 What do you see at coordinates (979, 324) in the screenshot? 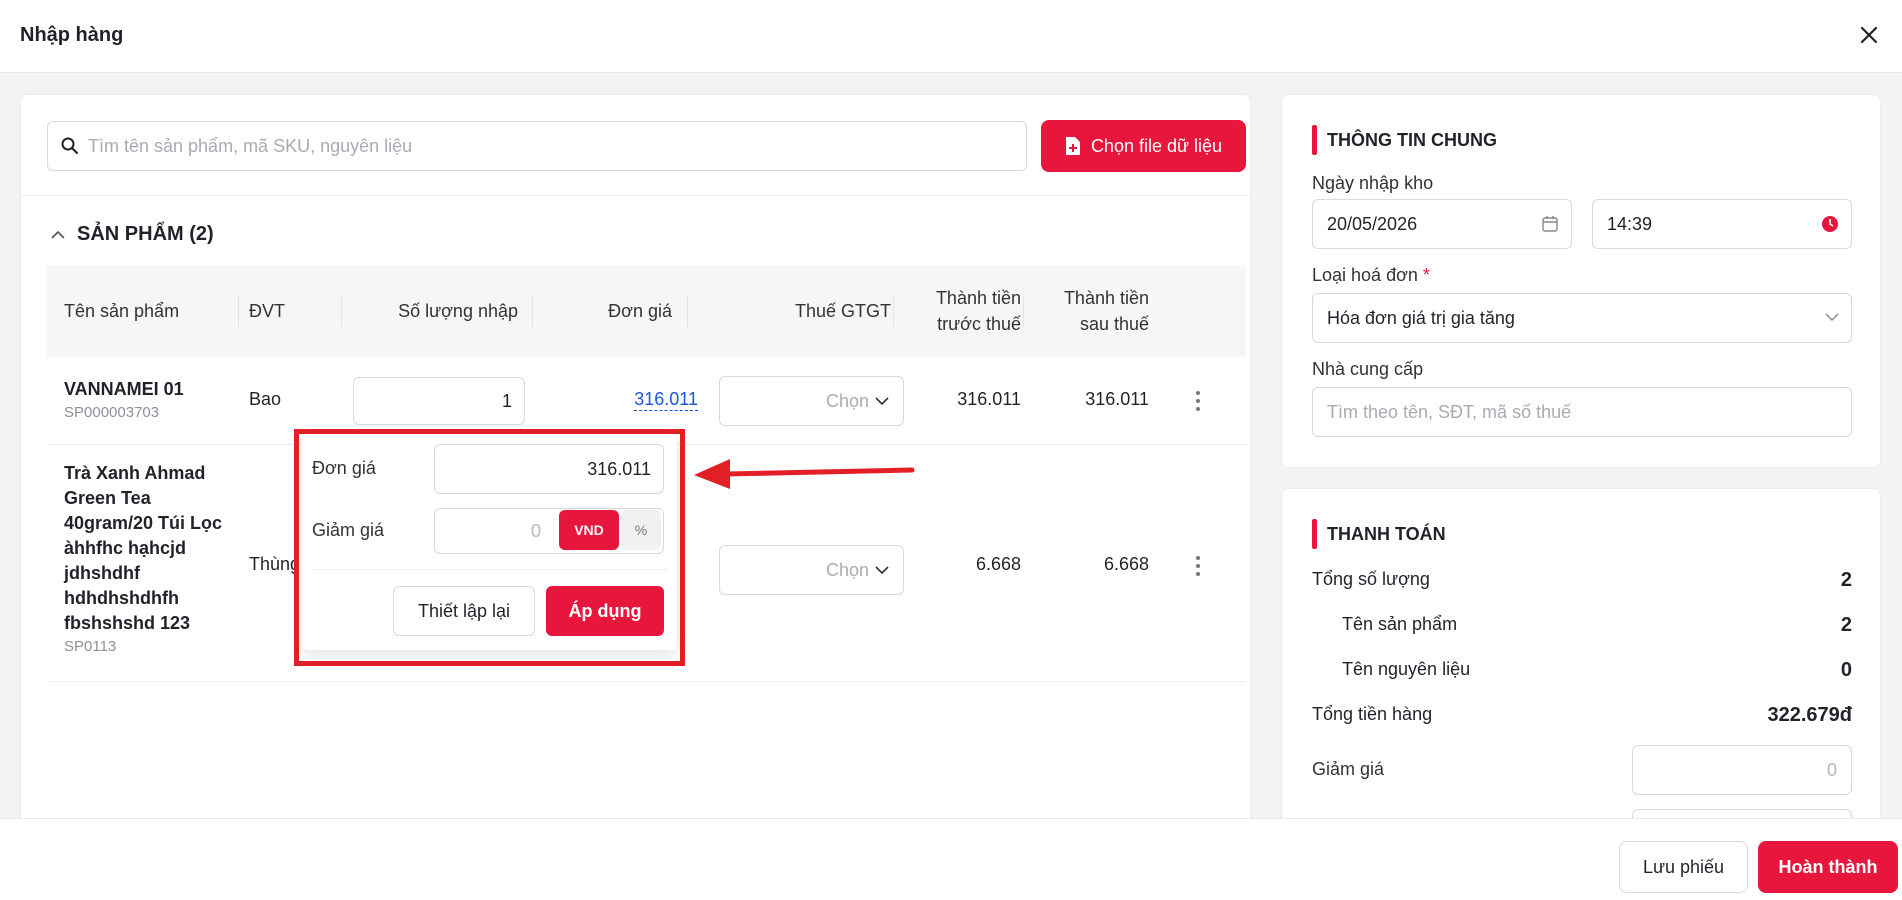
I see `col-before-tax-line2: trước thuế` at bounding box center [979, 324].